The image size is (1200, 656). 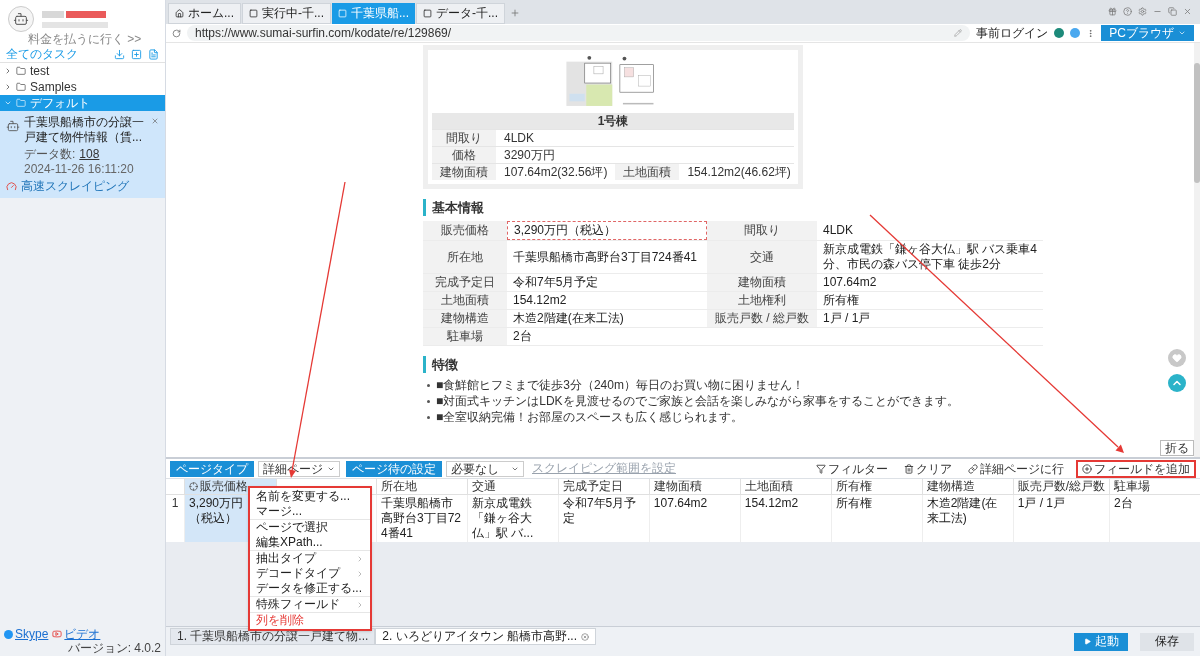 What do you see at coordinates (1042, 503) in the screenshot?
I see `table-cell-text: 1戸 / 1戸` at bounding box center [1042, 503].